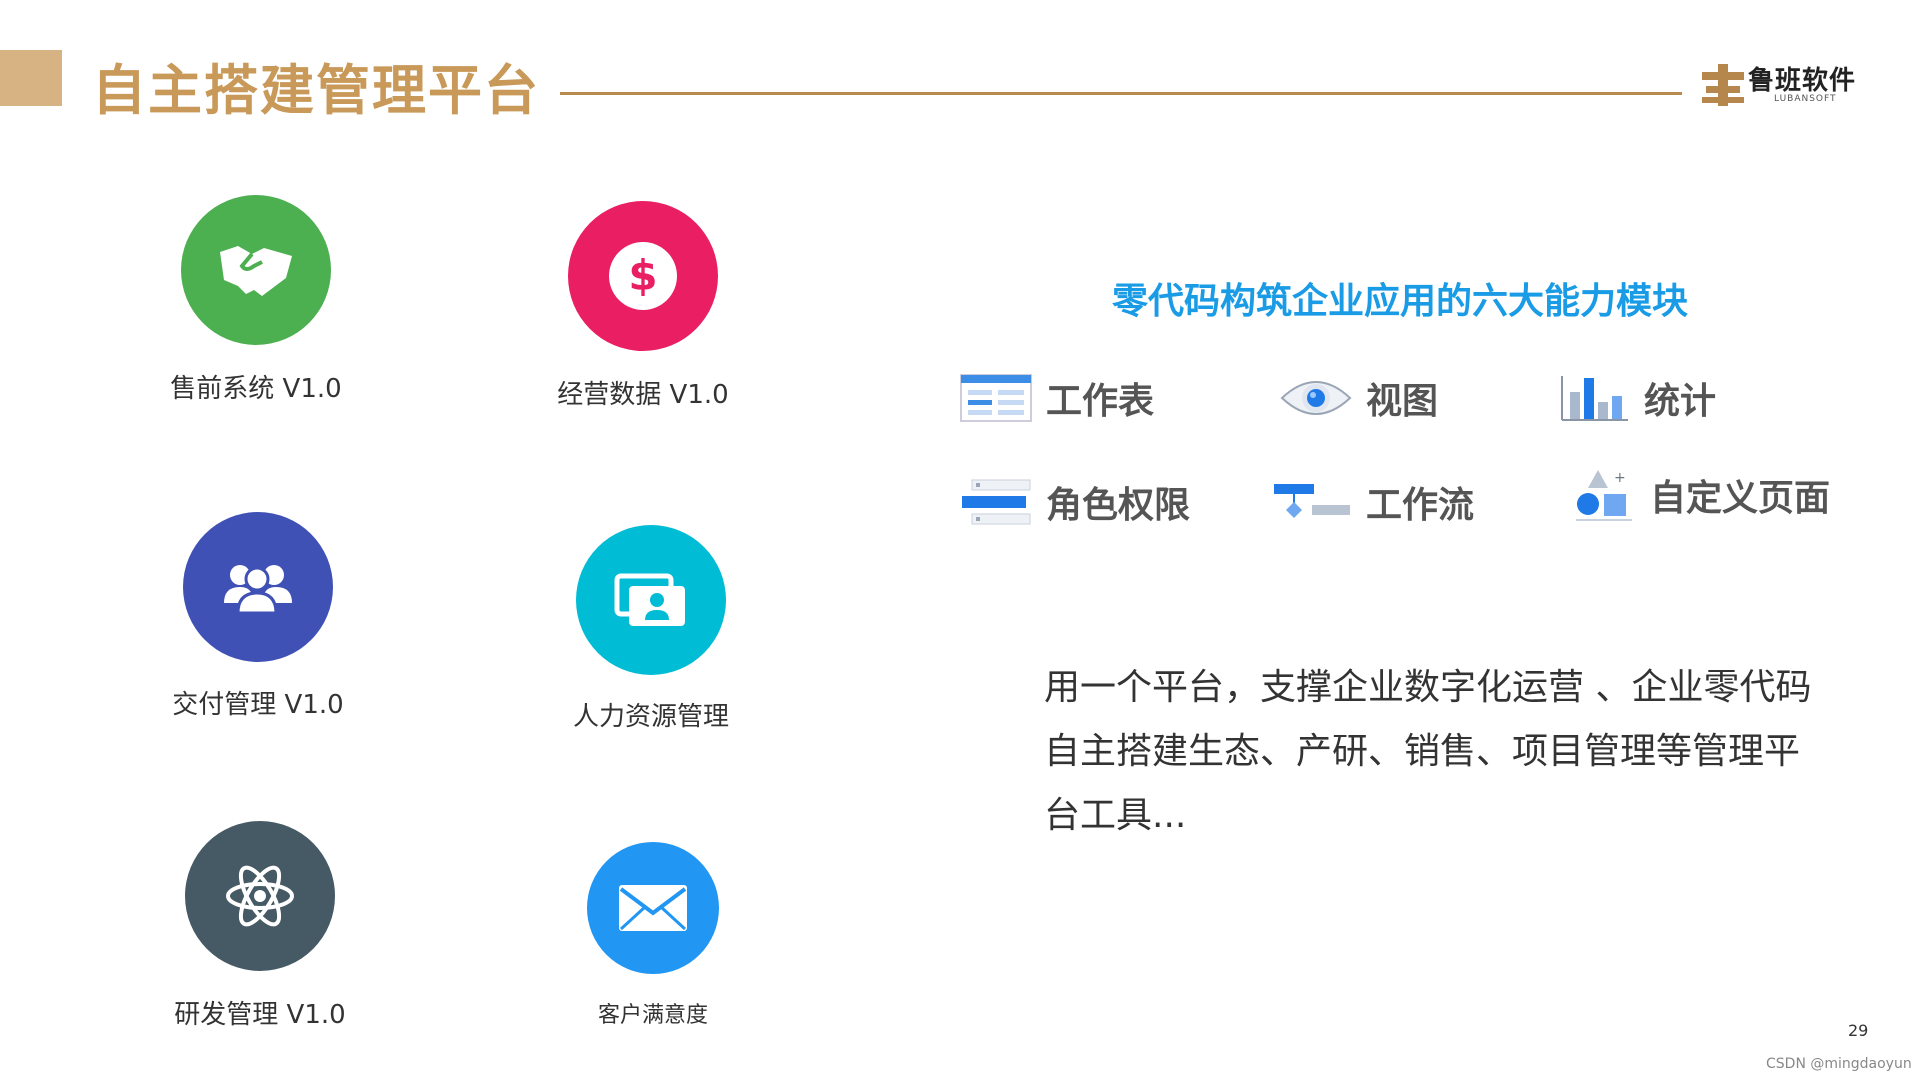 This screenshot has height=1080, width=1920. What do you see at coordinates (650, 717) in the screenshot?
I see `hr-app-label: 人力资源管理` at bounding box center [650, 717].